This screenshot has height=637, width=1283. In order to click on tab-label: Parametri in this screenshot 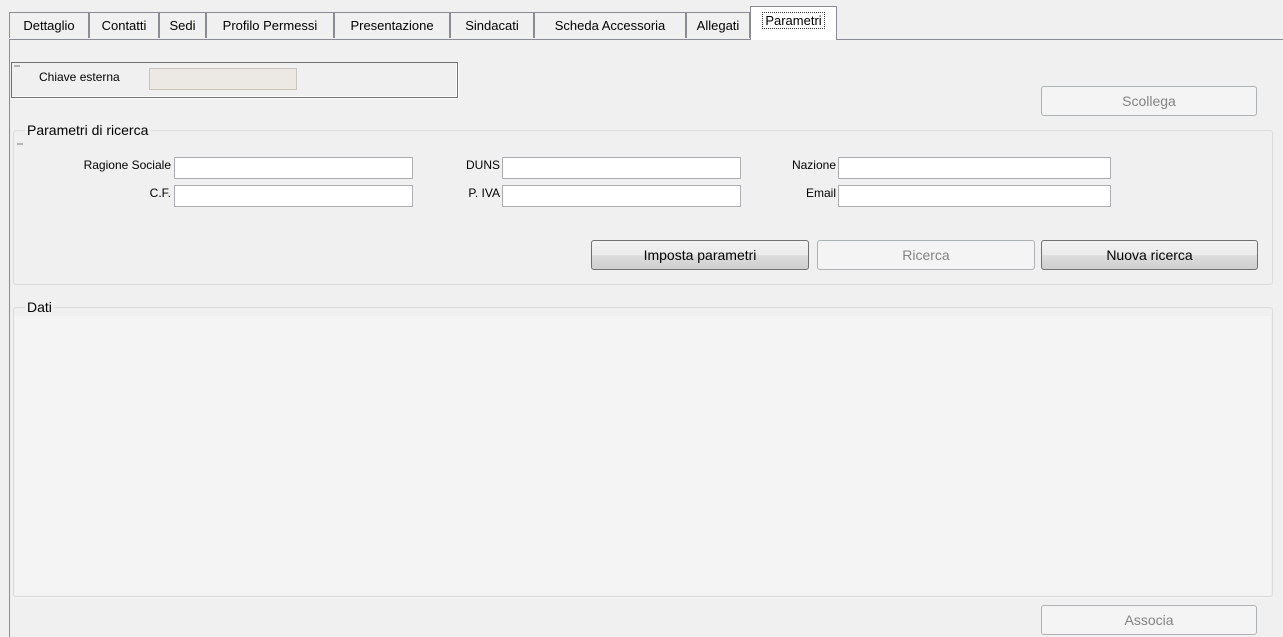, I will do `click(793, 20)`.